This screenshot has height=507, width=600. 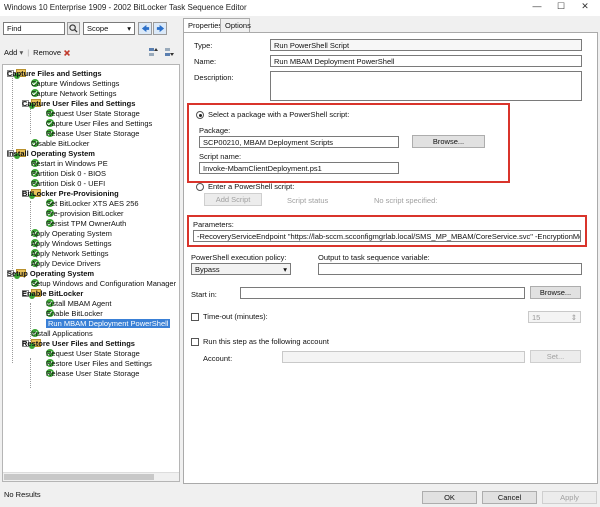 What do you see at coordinates (200, 115) in the screenshot?
I see `select-package-radio` at bounding box center [200, 115].